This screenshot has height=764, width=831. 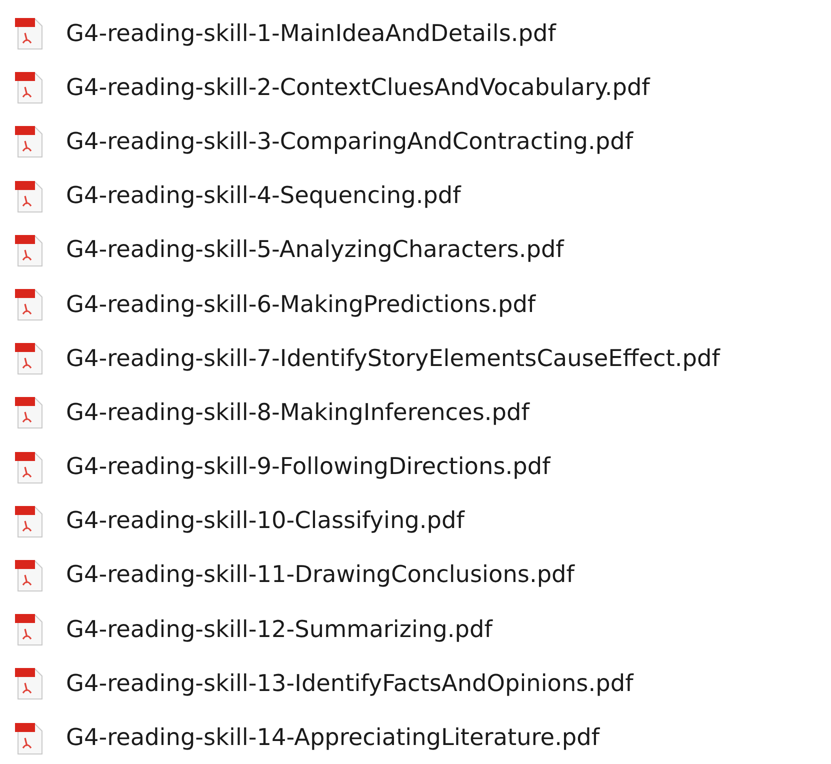 What do you see at coordinates (311, 33) in the screenshot?
I see `file-name: G4-reading-skill-1-MainIdeaAndDetails.pdf` at bounding box center [311, 33].